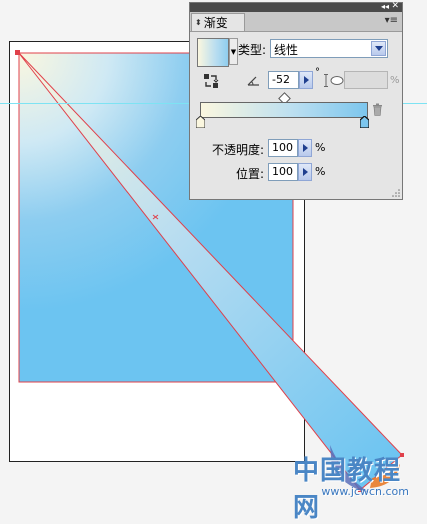 The width and height of the screenshot is (427, 524). What do you see at coordinates (296, 6) in the screenshot?
I see `panel-titlebar: ◂◂ ✕` at bounding box center [296, 6].